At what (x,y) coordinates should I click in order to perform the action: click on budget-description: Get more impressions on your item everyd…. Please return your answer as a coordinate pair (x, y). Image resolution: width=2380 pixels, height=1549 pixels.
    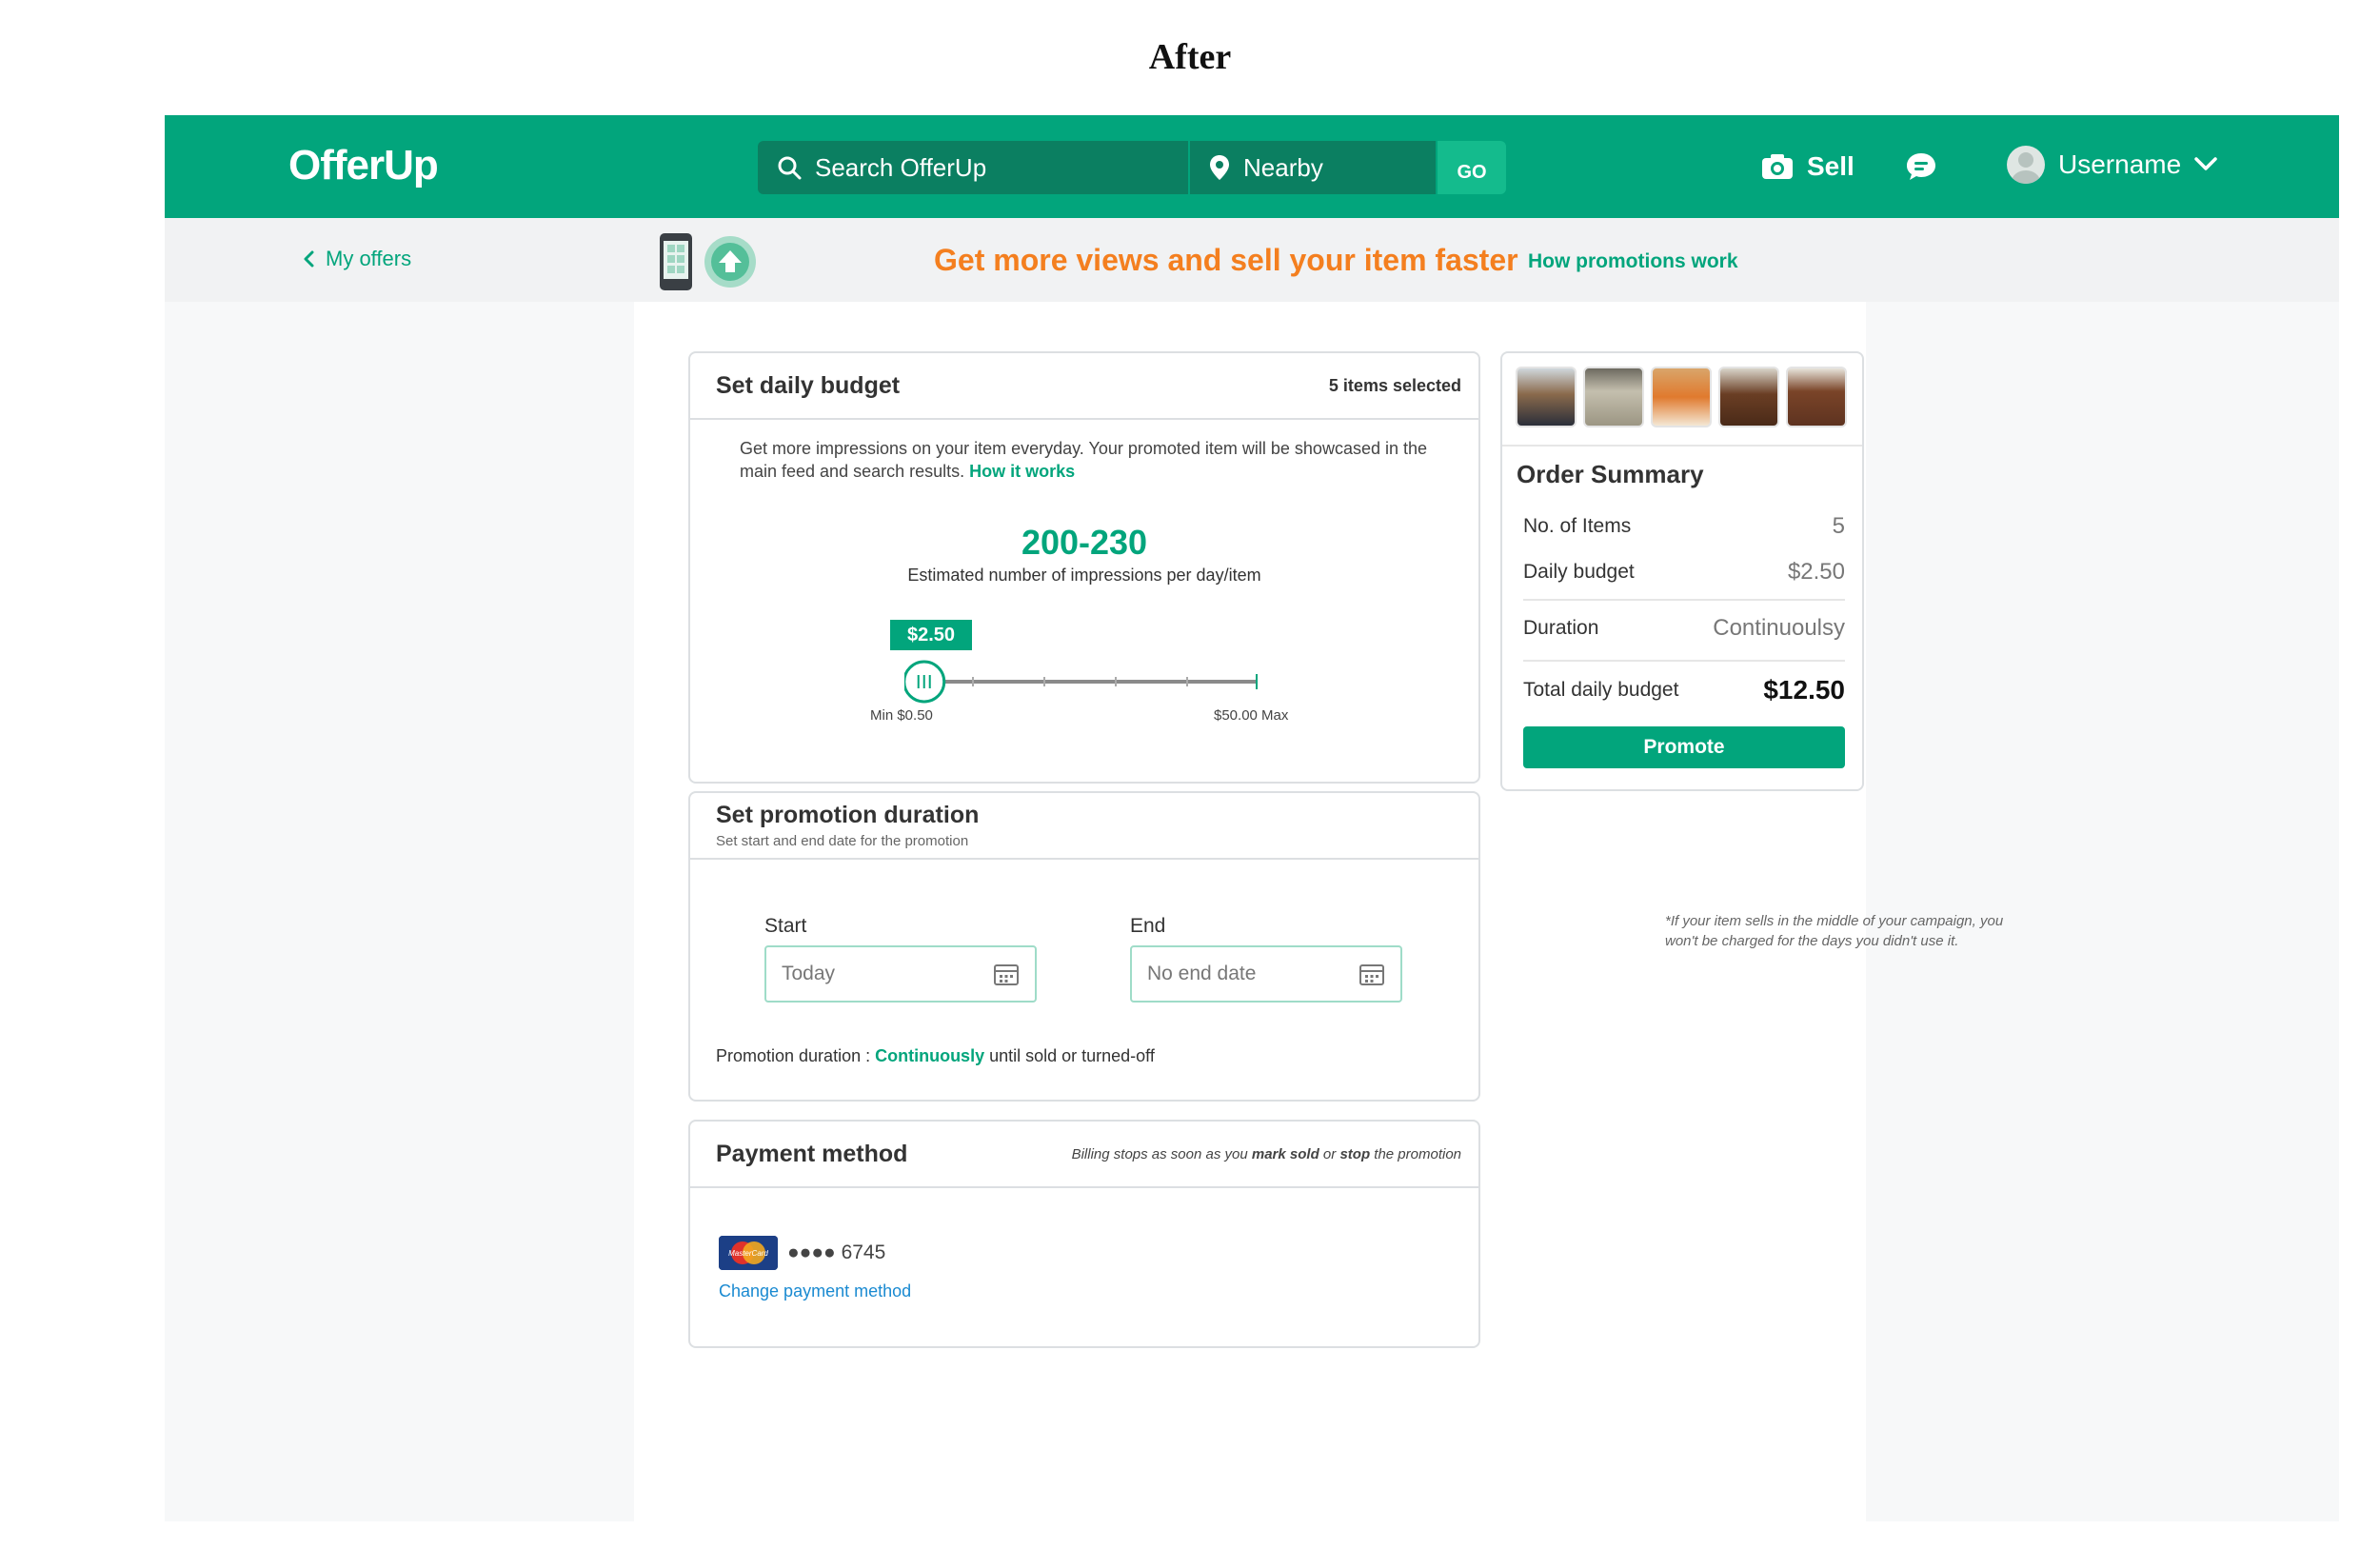
    Looking at the image, I should click on (1092, 460).